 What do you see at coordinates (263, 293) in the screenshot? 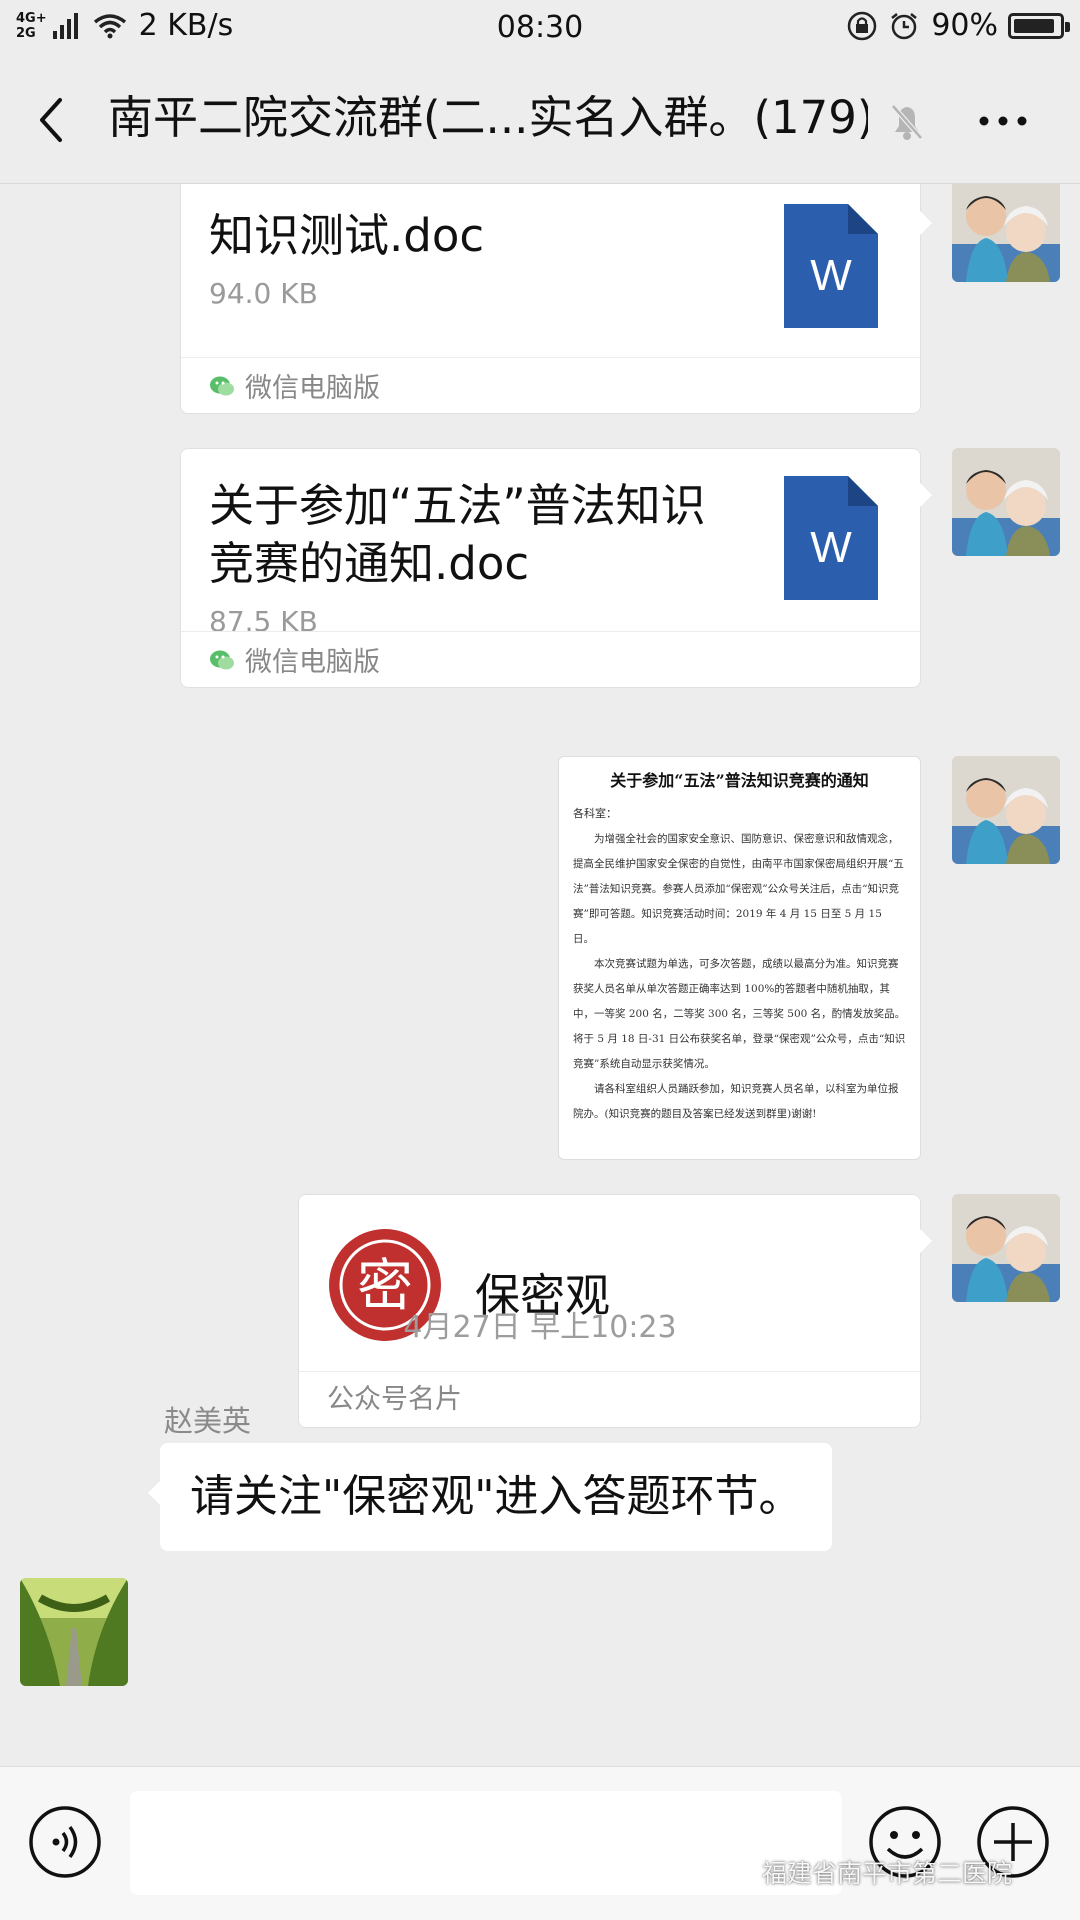
I see `file-size: 94.0 KB` at bounding box center [263, 293].